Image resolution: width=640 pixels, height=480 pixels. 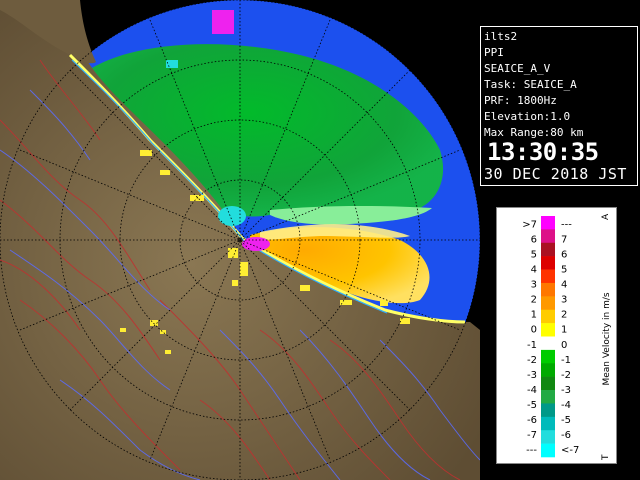 What do you see at coordinates (532, 435) in the screenshot?
I see `legend-label-left: -7` at bounding box center [532, 435].